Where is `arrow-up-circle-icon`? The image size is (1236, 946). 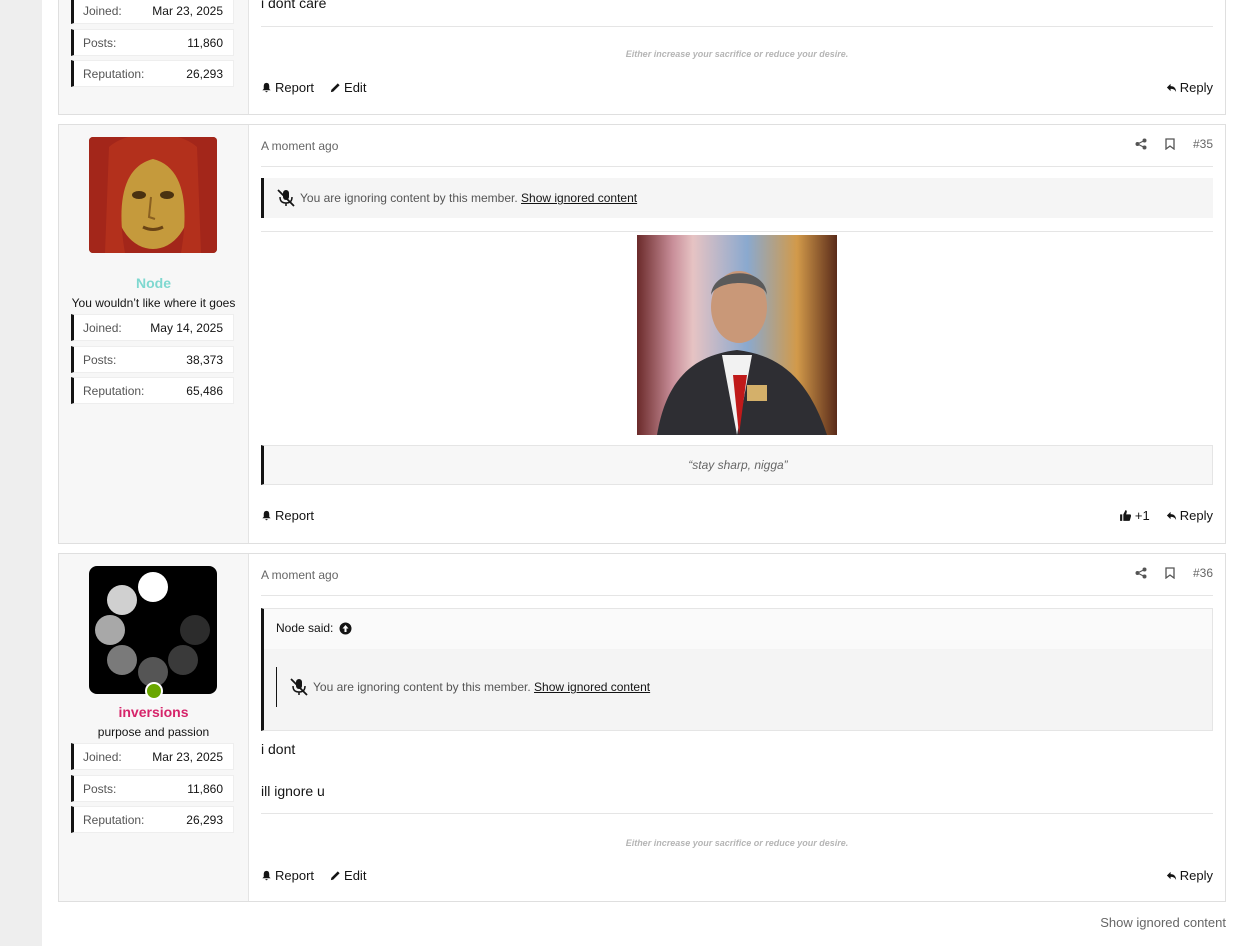 arrow-up-circle-icon is located at coordinates (345, 628).